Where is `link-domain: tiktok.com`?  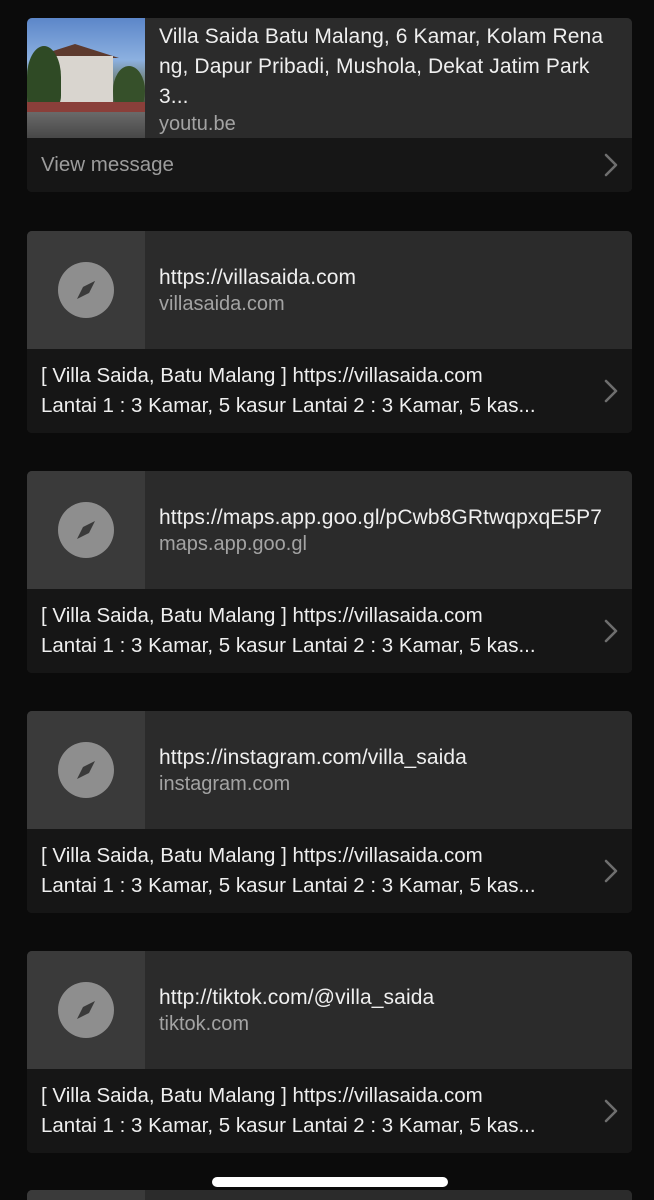
link-domain: tiktok.com is located at coordinates (204, 1023).